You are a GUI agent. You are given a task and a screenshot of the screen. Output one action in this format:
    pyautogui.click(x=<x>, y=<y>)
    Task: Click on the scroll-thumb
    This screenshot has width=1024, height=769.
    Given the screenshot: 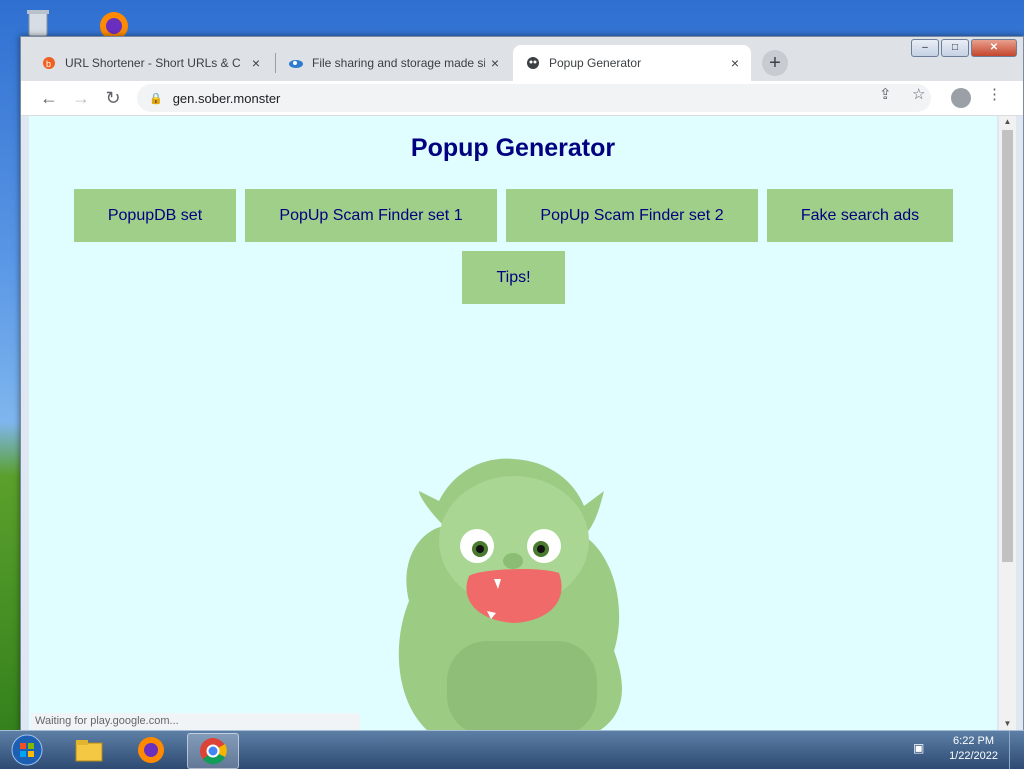 What is the action you would take?
    pyautogui.click(x=1007, y=346)
    